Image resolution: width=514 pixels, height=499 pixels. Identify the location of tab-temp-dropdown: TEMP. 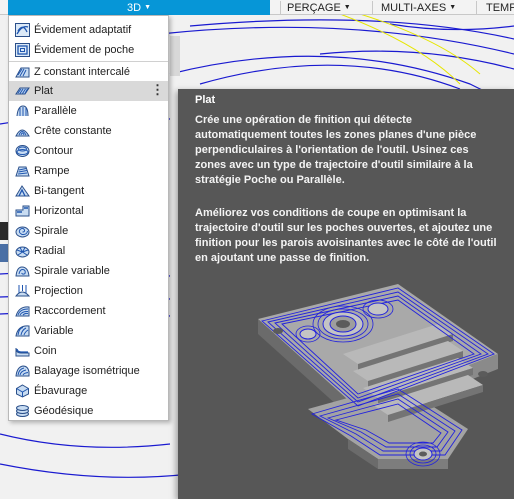
(500, 7).